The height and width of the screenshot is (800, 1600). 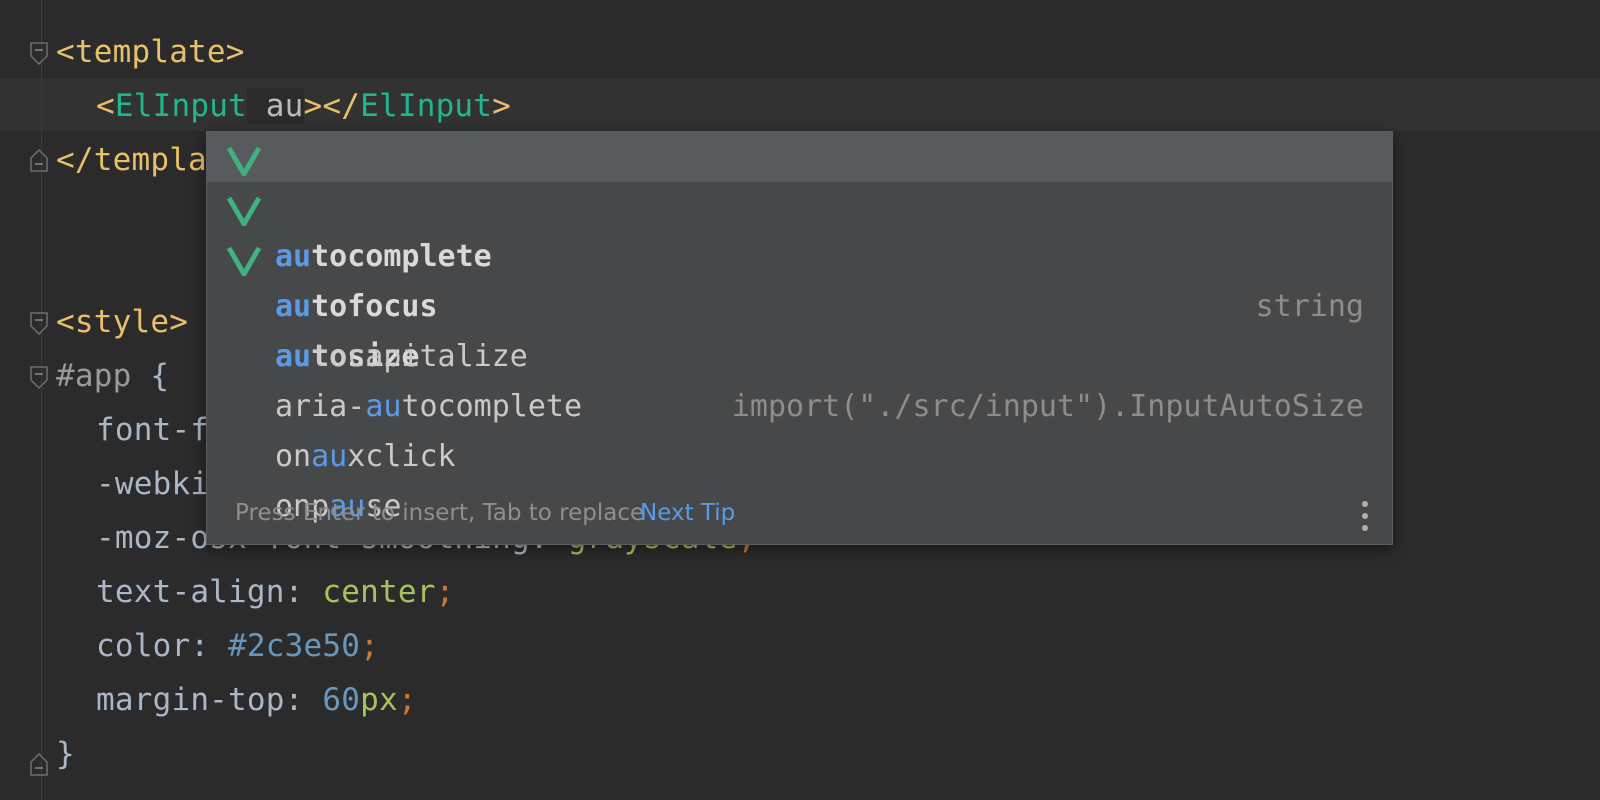 I want to click on code-line: -webki, so click(x=152, y=484).